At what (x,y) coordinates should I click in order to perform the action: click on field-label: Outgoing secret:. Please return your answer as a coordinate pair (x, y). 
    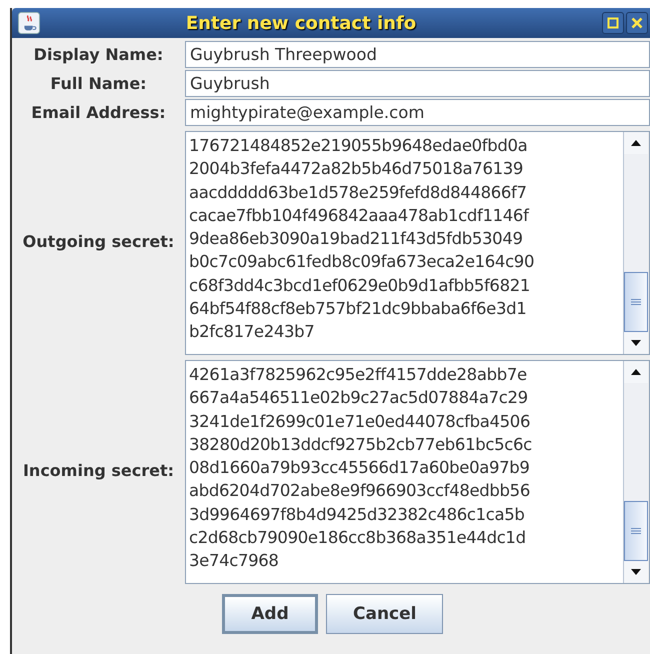
    Looking at the image, I should click on (99, 242).